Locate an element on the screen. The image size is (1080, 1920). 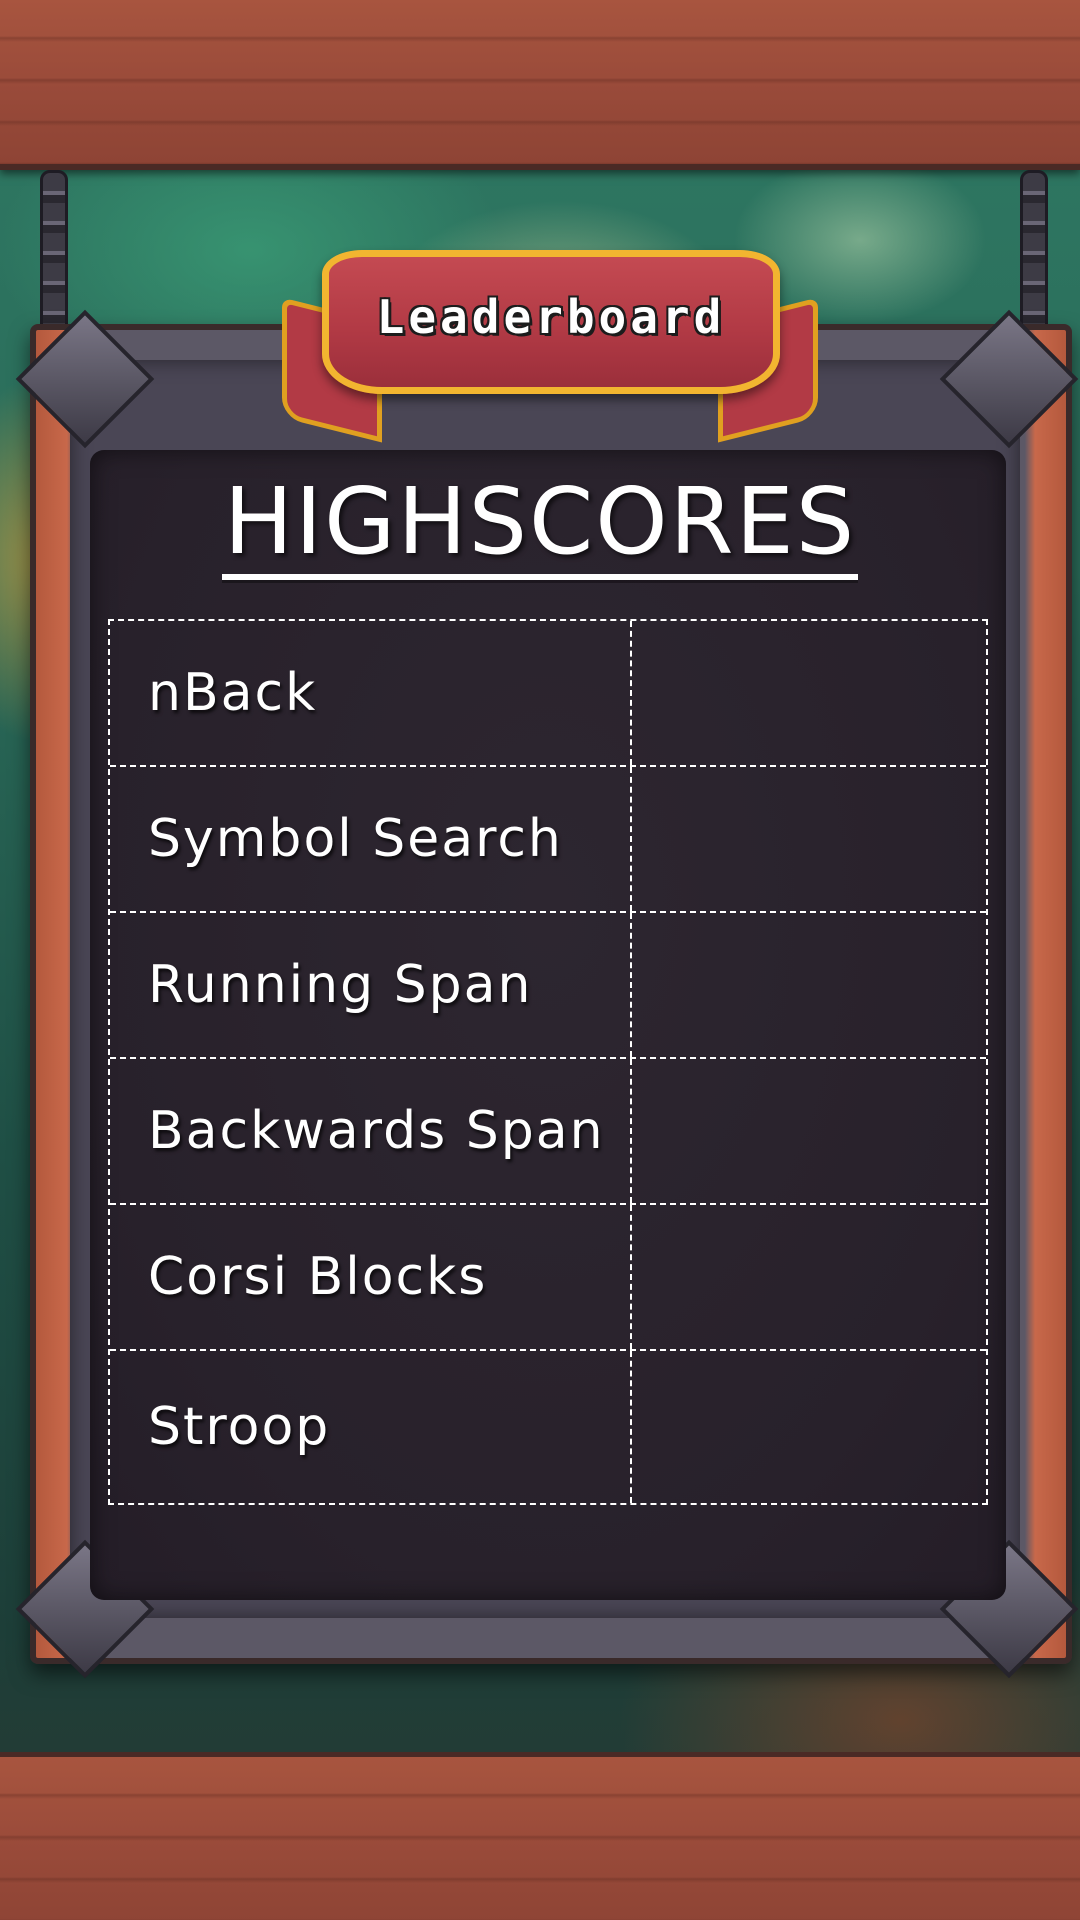
table-row: nBack is located at coordinates (548, 694).